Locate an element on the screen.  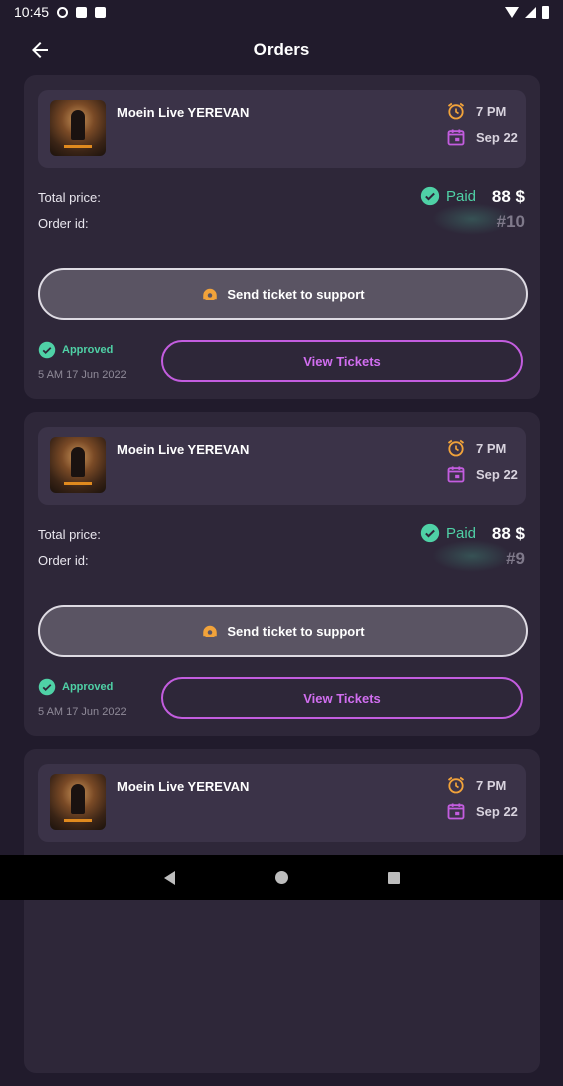
page-title: Orders is located at coordinates (281, 49).